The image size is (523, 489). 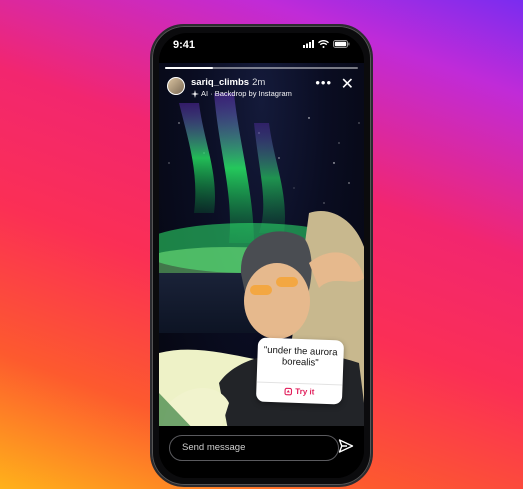 I want to click on story-subtitle: AI · Backdrop by Instagram, so click(x=241, y=93).